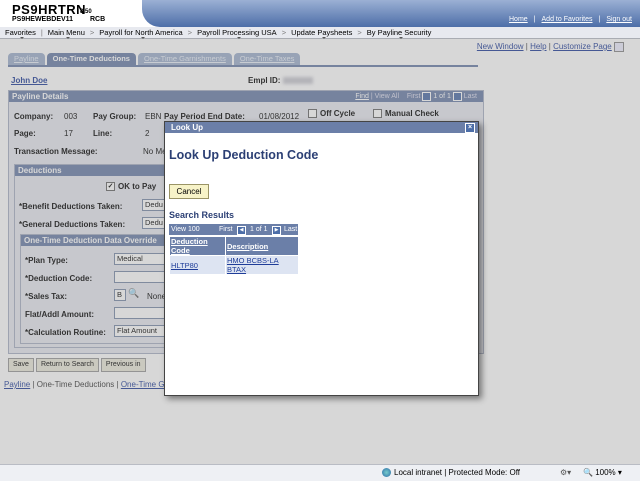 The height and width of the screenshot is (481, 640). Describe the element at coordinates (237, 33) in the screenshot. I see `menu-payroll-processing-usa: Payroll Processing USA` at that location.